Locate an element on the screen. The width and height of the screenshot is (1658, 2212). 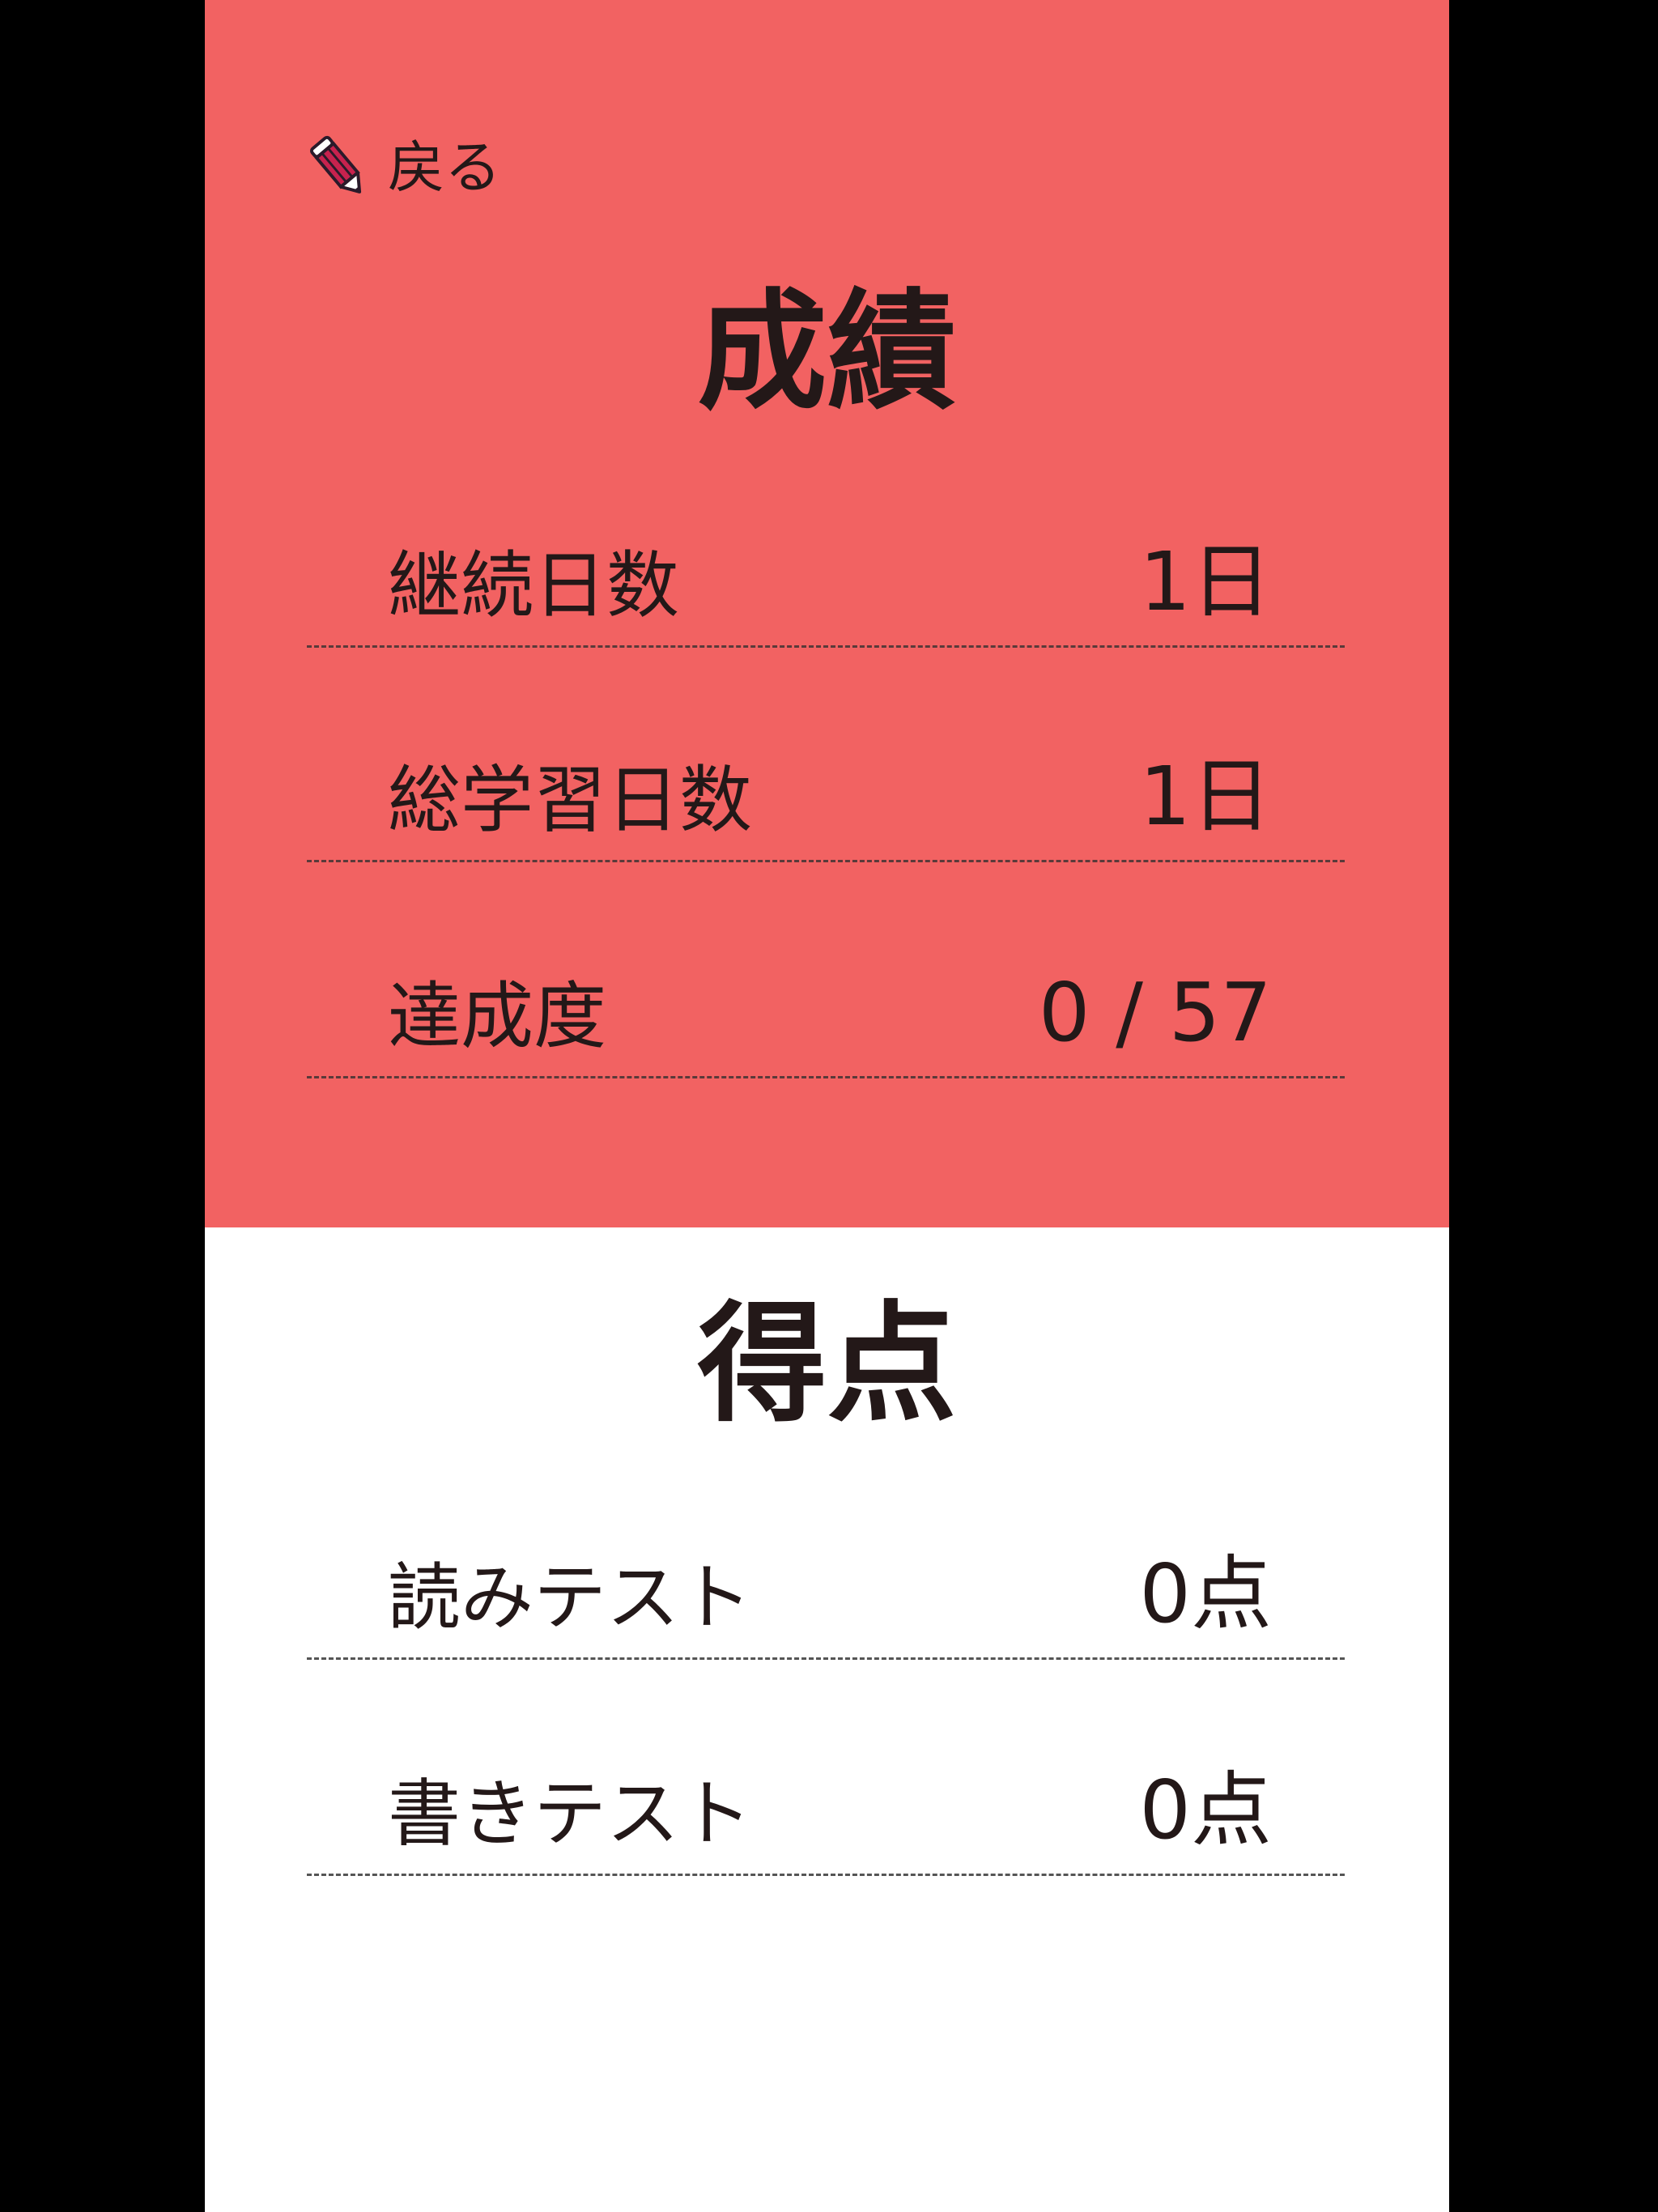
stat-row-achievement: 達成度 0 / 57 is located at coordinates (826, 1018).